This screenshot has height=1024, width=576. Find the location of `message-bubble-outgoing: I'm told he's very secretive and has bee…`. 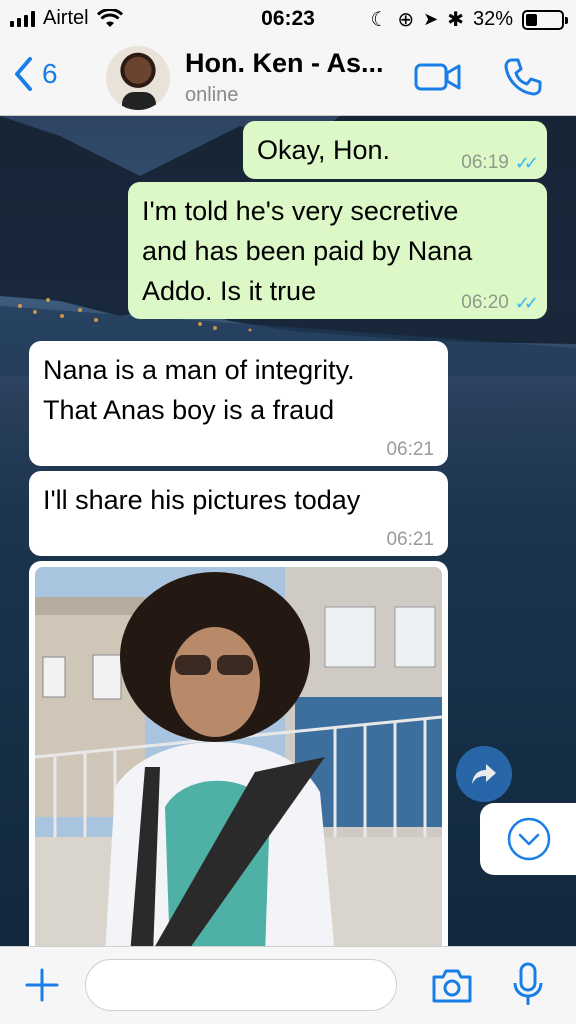

message-bubble-outgoing: I'm told he's very secretive and has bee… is located at coordinates (337, 250).